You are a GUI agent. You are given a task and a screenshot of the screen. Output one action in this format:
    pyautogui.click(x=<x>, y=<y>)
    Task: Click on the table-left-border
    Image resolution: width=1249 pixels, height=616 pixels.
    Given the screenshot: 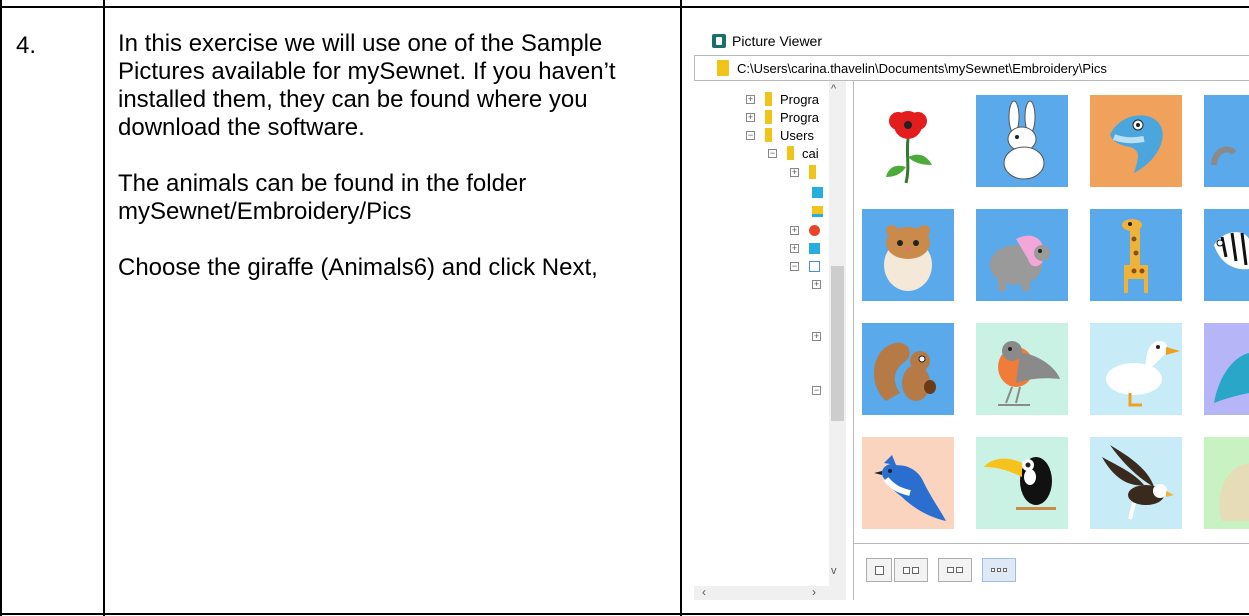 What is the action you would take?
    pyautogui.click(x=1, y=308)
    